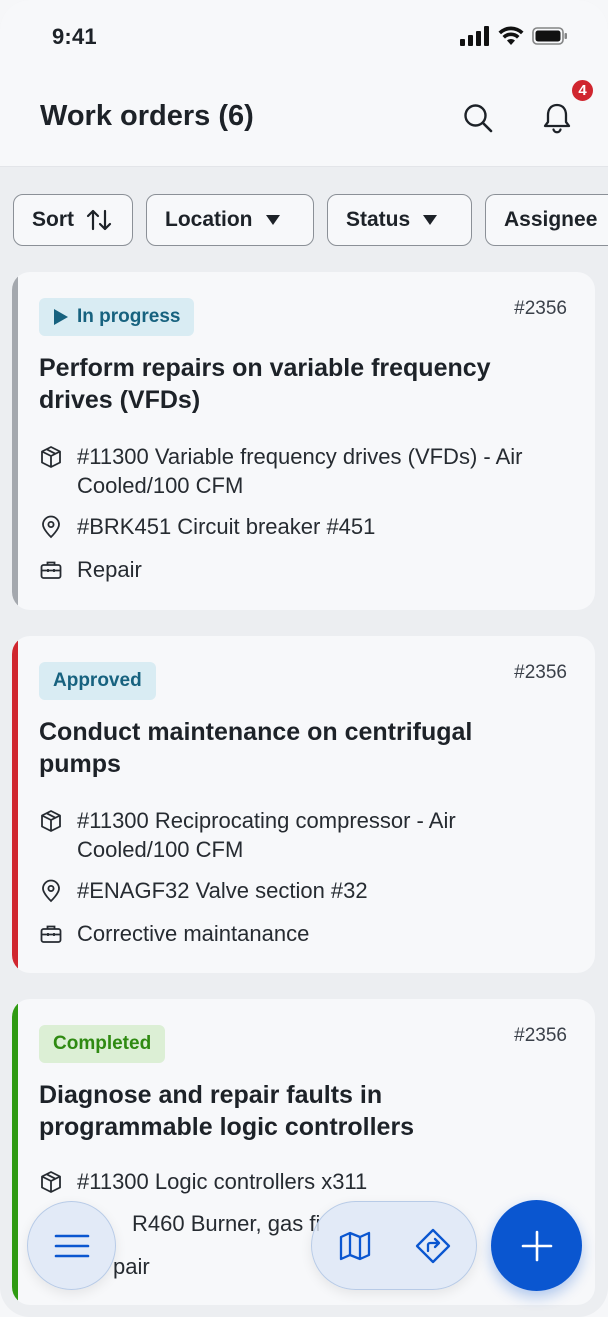 The height and width of the screenshot is (1317, 608). I want to click on status-badge: Completed, so click(102, 1044).